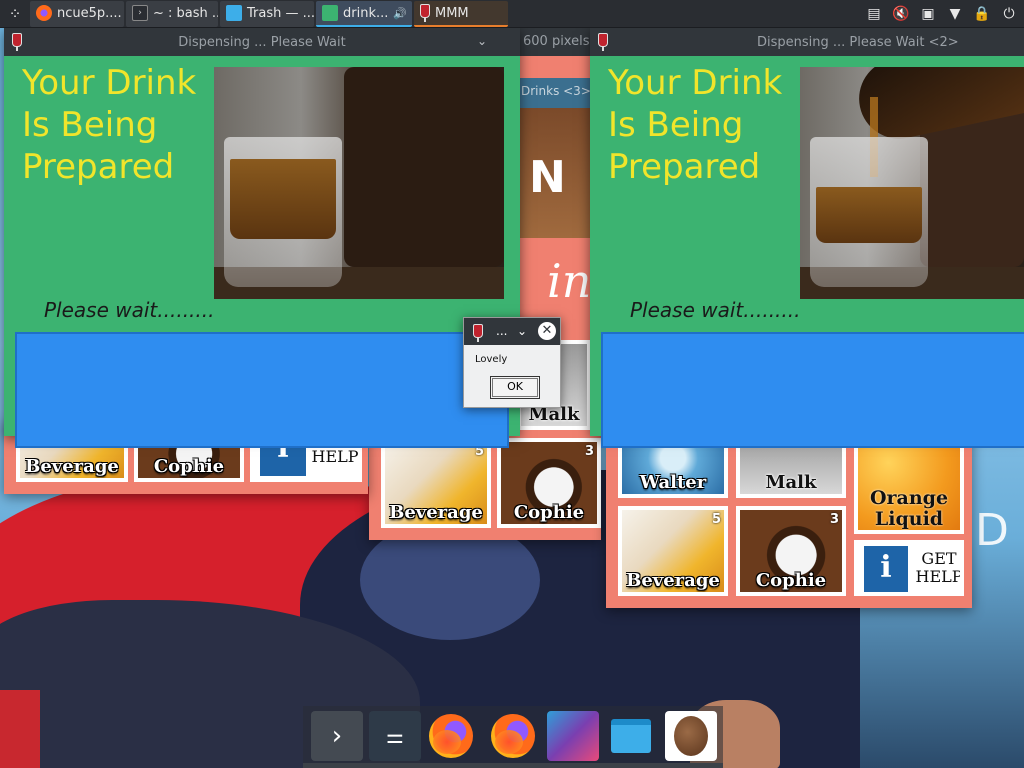 Image resolution: width=1024 pixels, height=768 pixels. What do you see at coordinates (912, 183) in the screenshot?
I see `pouring-whiskey-image` at bounding box center [912, 183].